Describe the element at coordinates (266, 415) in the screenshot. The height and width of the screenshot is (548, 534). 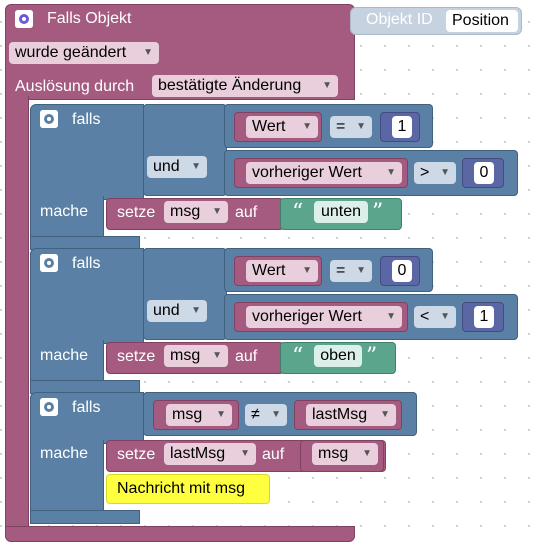
I see `compare-op-dropdown: ≠ ▼` at that location.